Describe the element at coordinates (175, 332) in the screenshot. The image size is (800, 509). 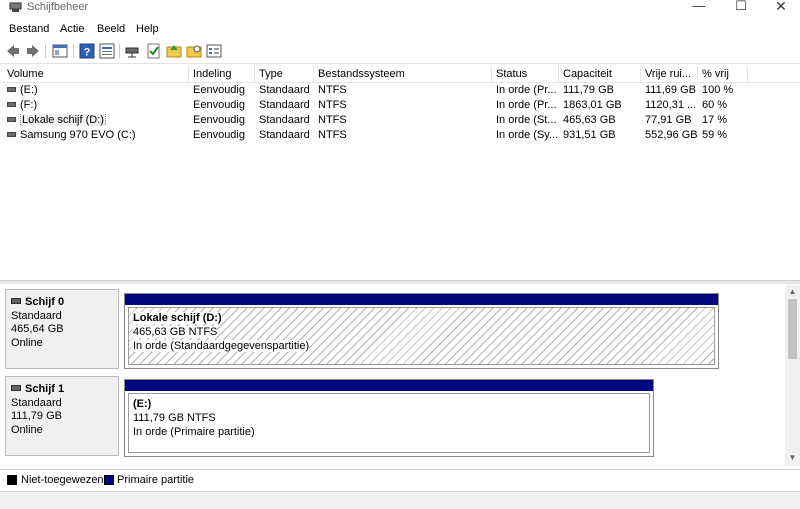
I see `partition-size-fs: 465,63 GB NTFS` at that location.